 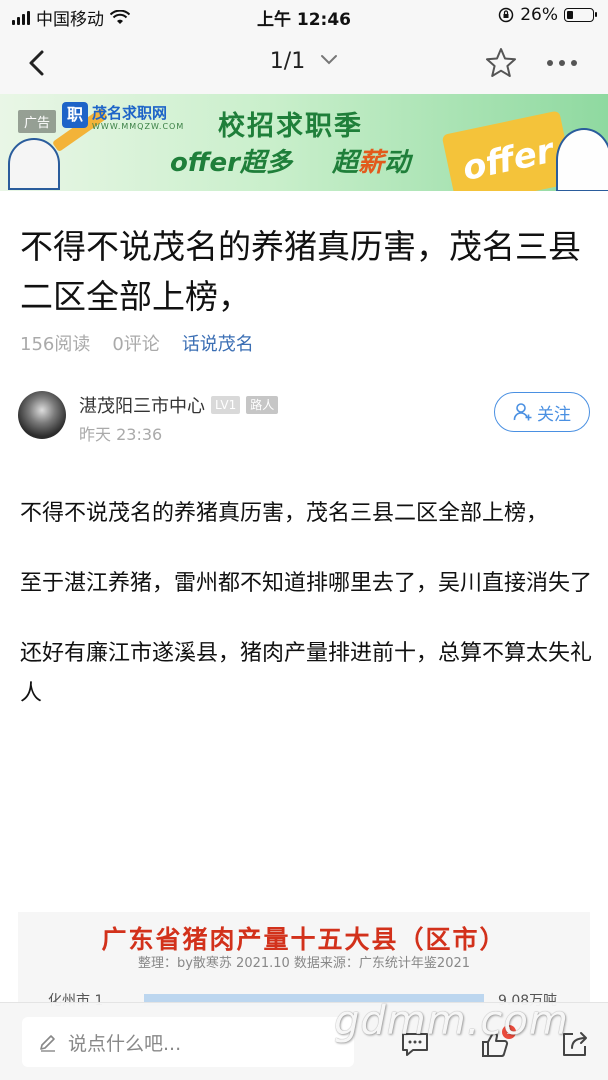 What do you see at coordinates (306, 583) in the screenshot?
I see `paragraph: 至于湛江养猪，雷州都不知道排哪里去了，吴川直接消失了` at bounding box center [306, 583].